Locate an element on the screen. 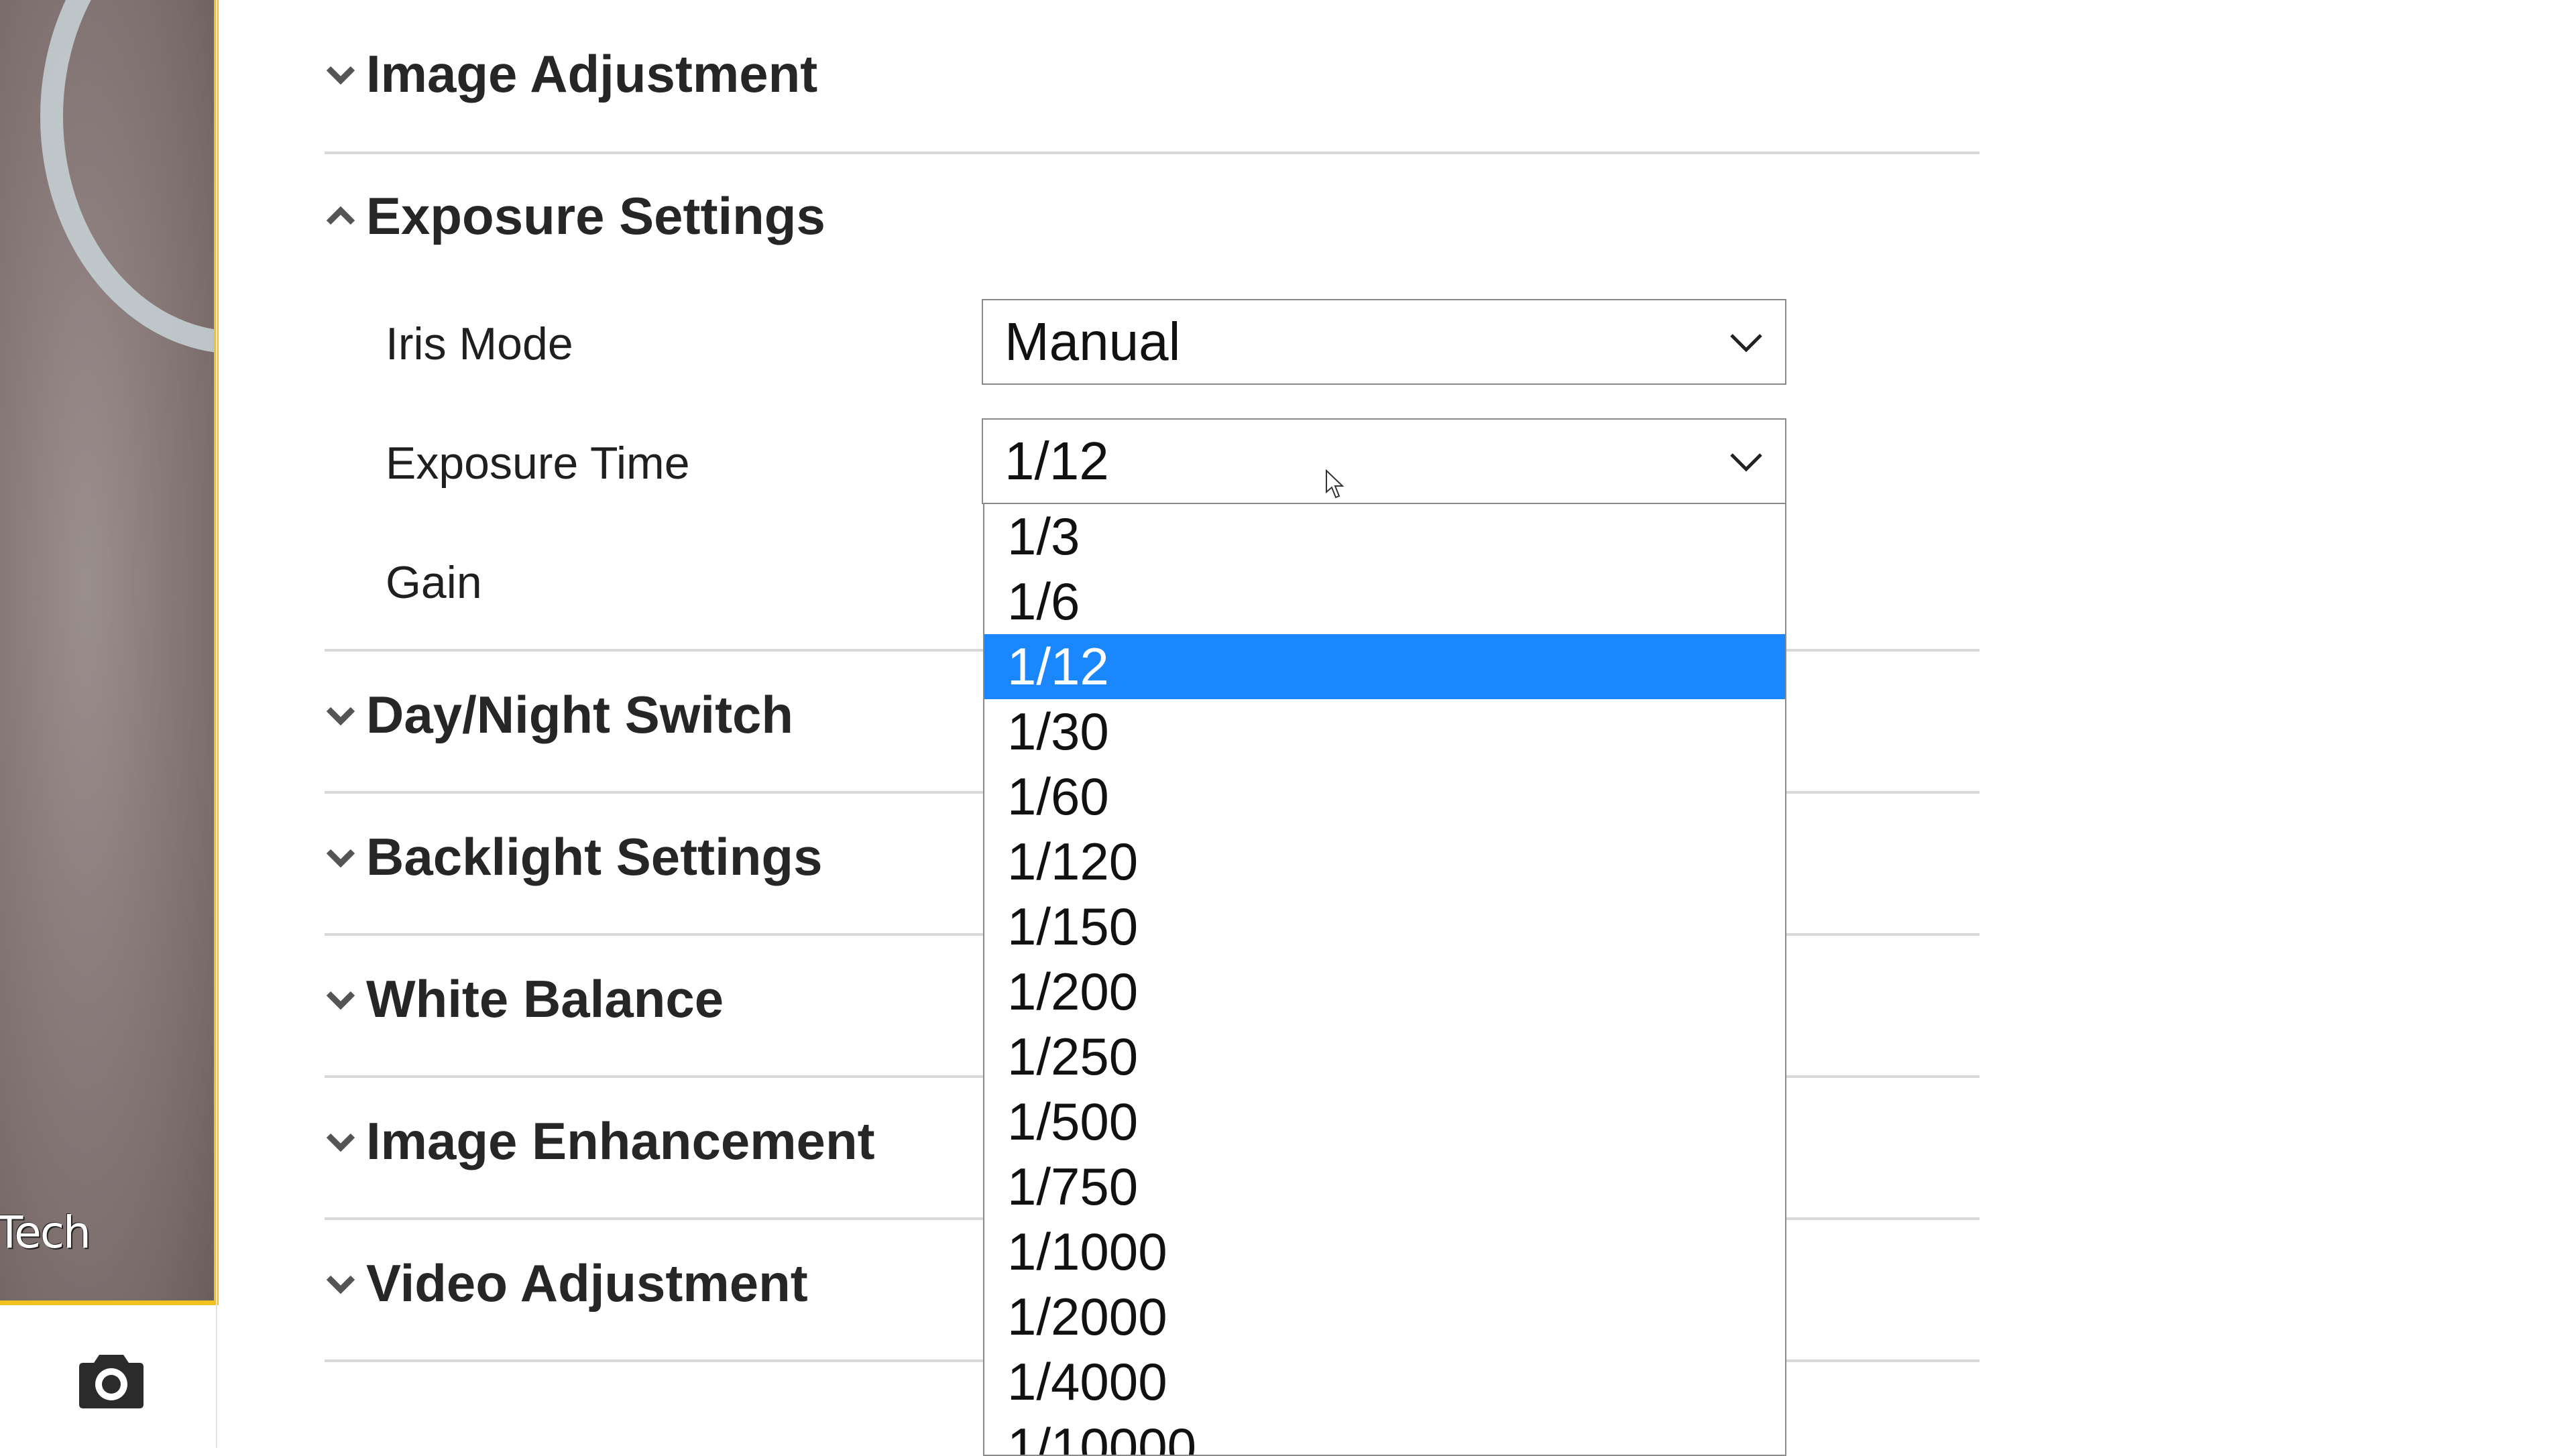 The height and width of the screenshot is (1456, 2575). section-exposure-settings: Exposure Settings is located at coordinates (573, 215).